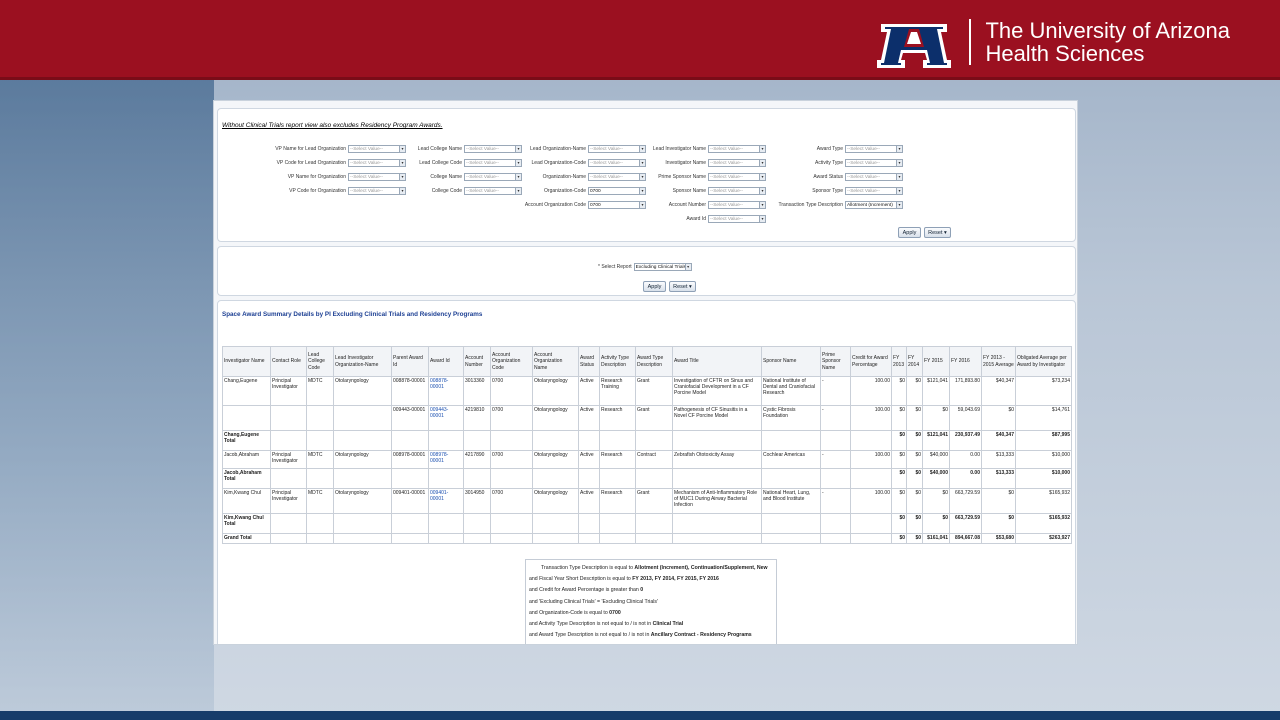 Image resolution: width=1280 pixels, height=720 pixels. Describe the element at coordinates (791, 418) in the screenshot. I see `table-cell: Cystic Fibrosis Foundation` at that location.